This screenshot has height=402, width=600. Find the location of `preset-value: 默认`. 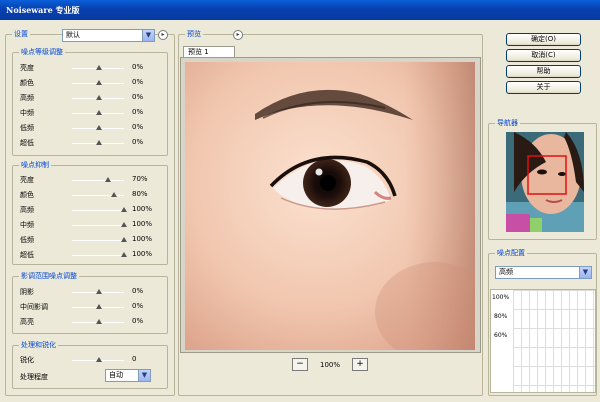

preset-value: 默认 is located at coordinates (73, 35).